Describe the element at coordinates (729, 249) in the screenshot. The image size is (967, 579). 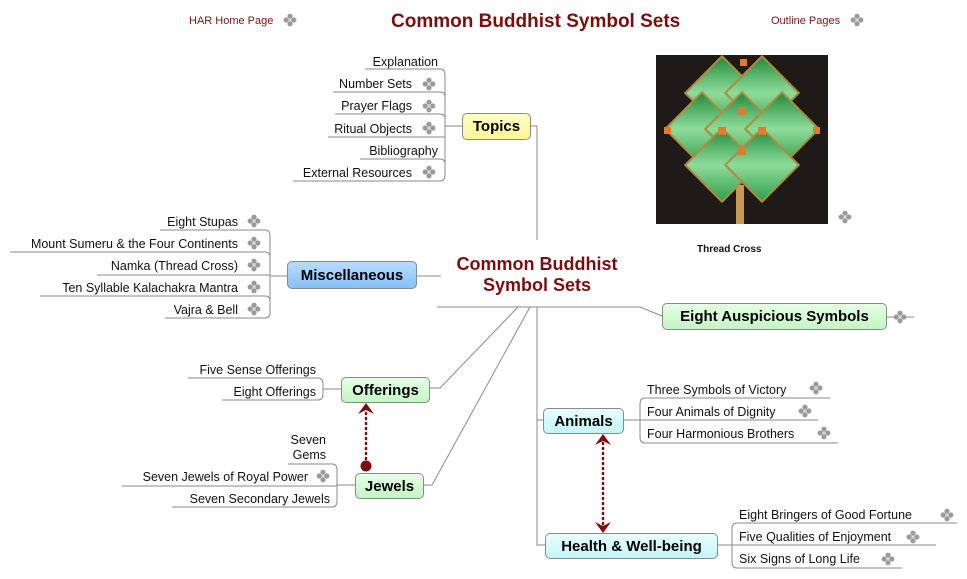
I see `image-caption: Thread Cross` at that location.